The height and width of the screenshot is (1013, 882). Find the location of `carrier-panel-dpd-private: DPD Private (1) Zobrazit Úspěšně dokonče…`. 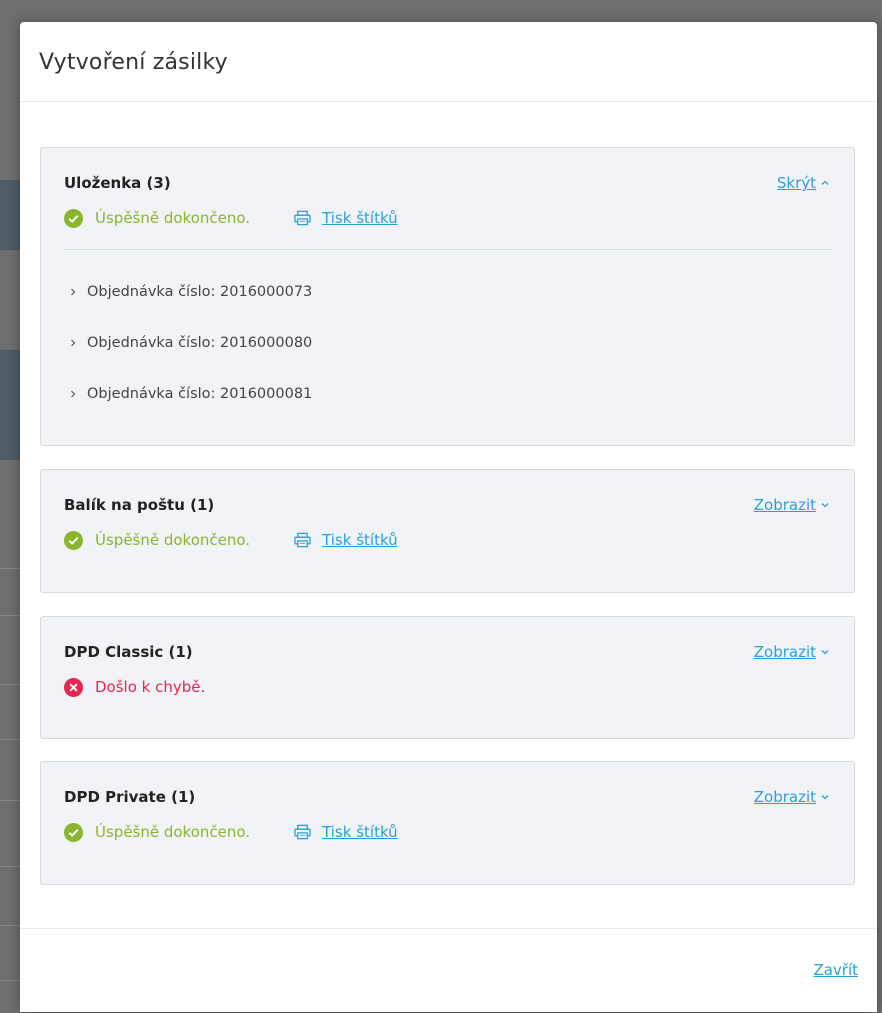

carrier-panel-dpd-private: DPD Private (1) Zobrazit Úspěšně dokonče… is located at coordinates (447, 823).